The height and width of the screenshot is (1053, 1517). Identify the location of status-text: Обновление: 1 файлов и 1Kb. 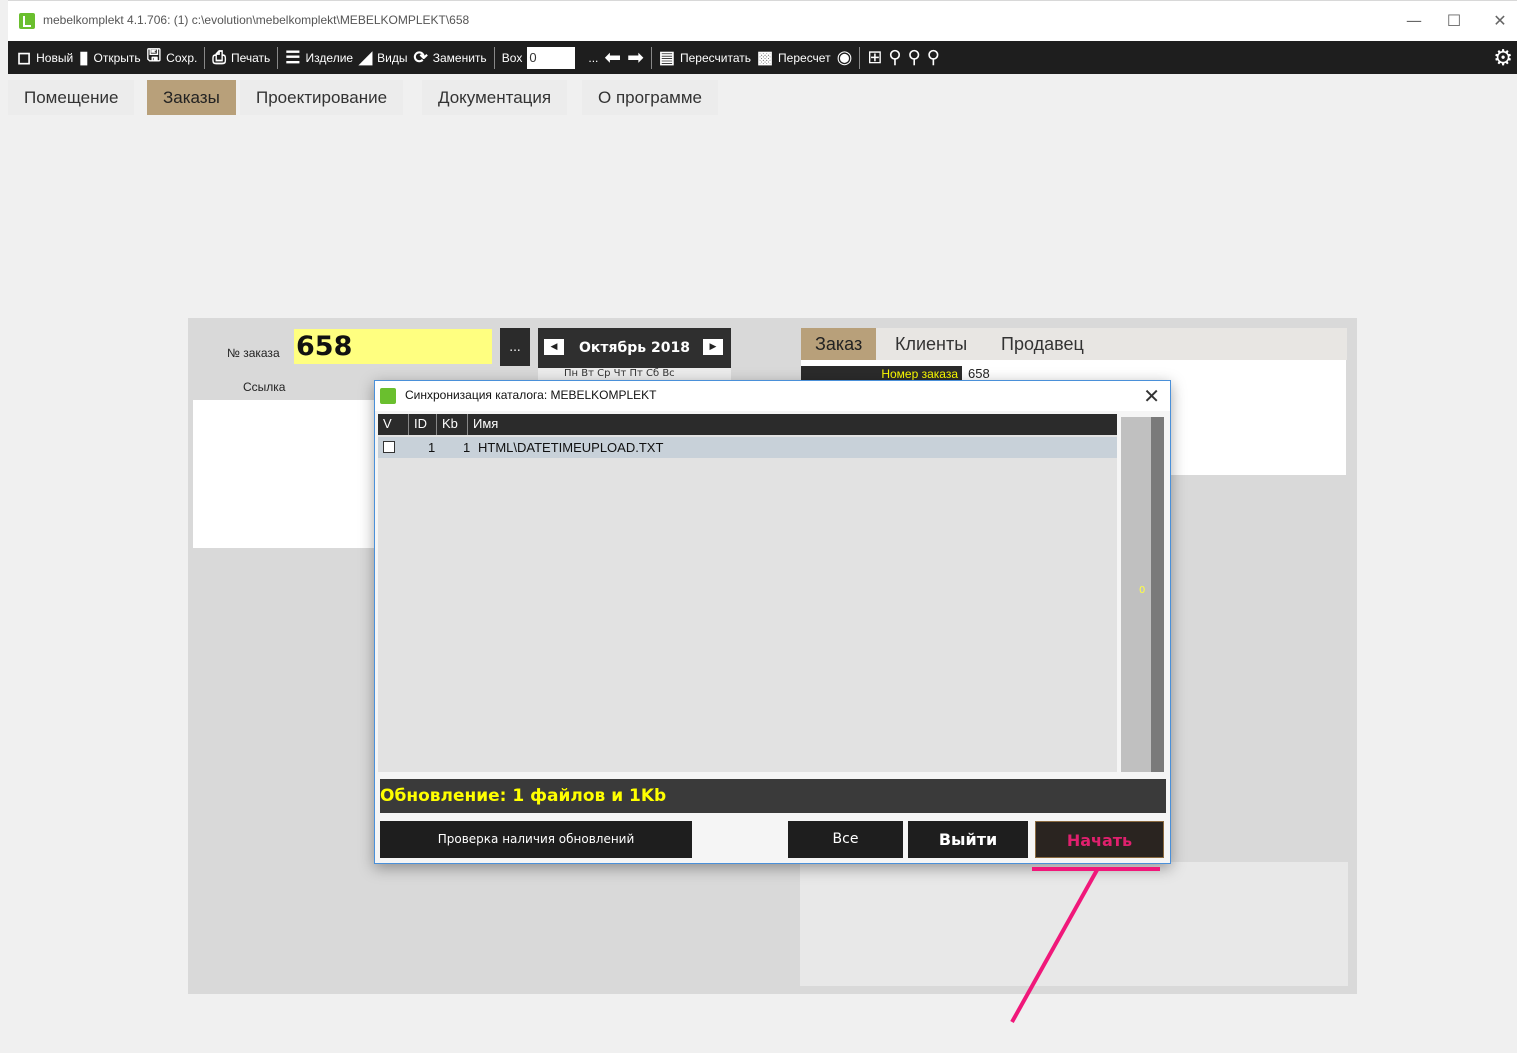
(773, 796).